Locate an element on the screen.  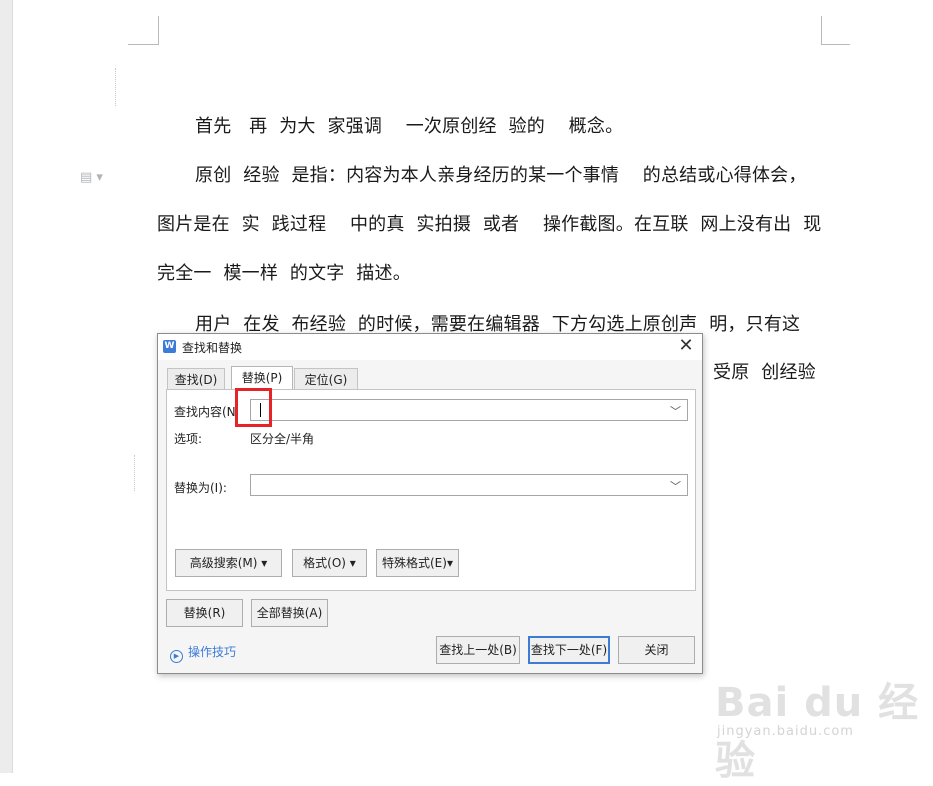
watermark-url: jingyan.baidu.com is located at coordinates (785, 731).